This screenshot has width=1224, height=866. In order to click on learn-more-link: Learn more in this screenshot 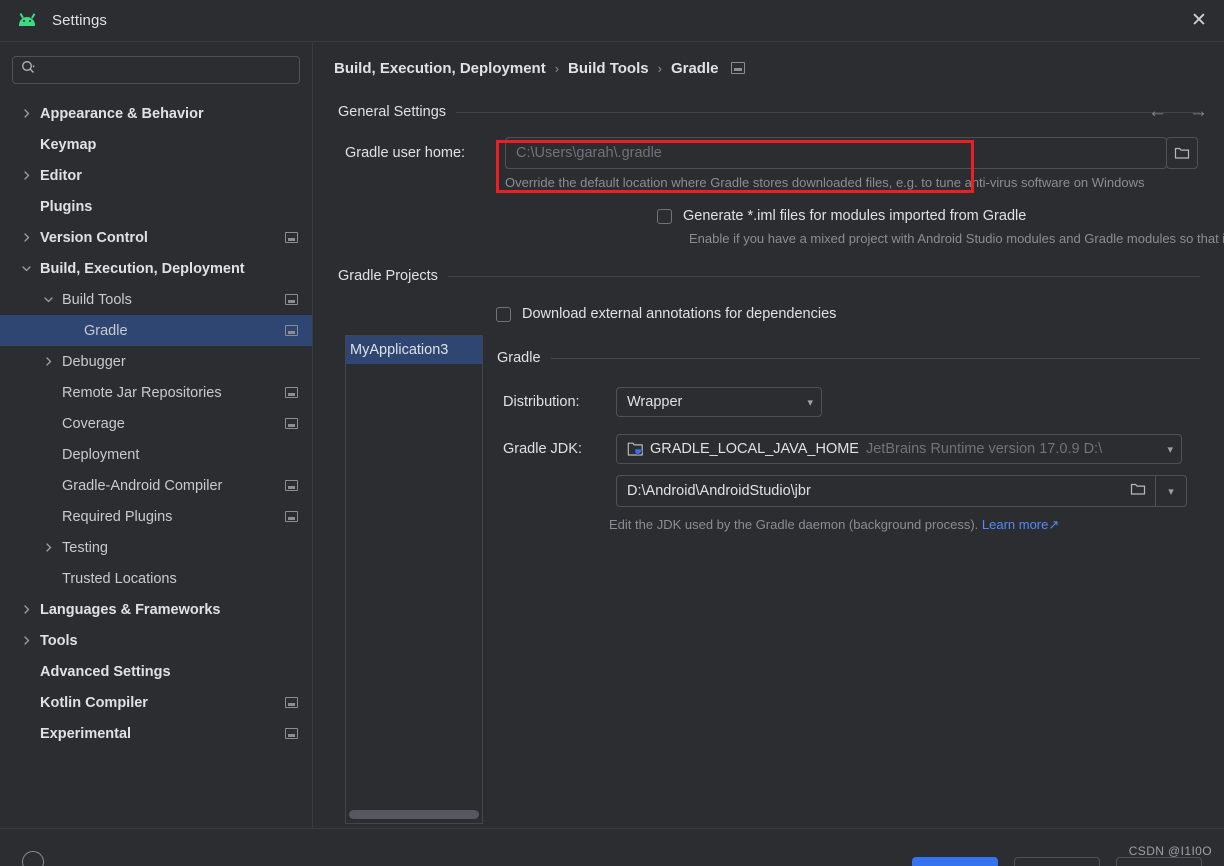, I will do `click(1015, 524)`.